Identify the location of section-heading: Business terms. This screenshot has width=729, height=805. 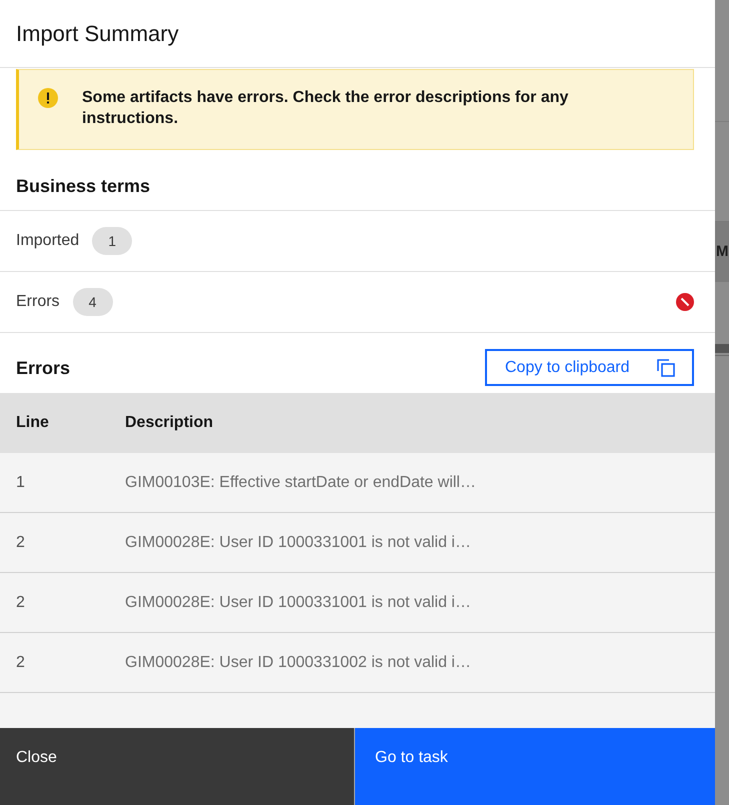
(84, 186).